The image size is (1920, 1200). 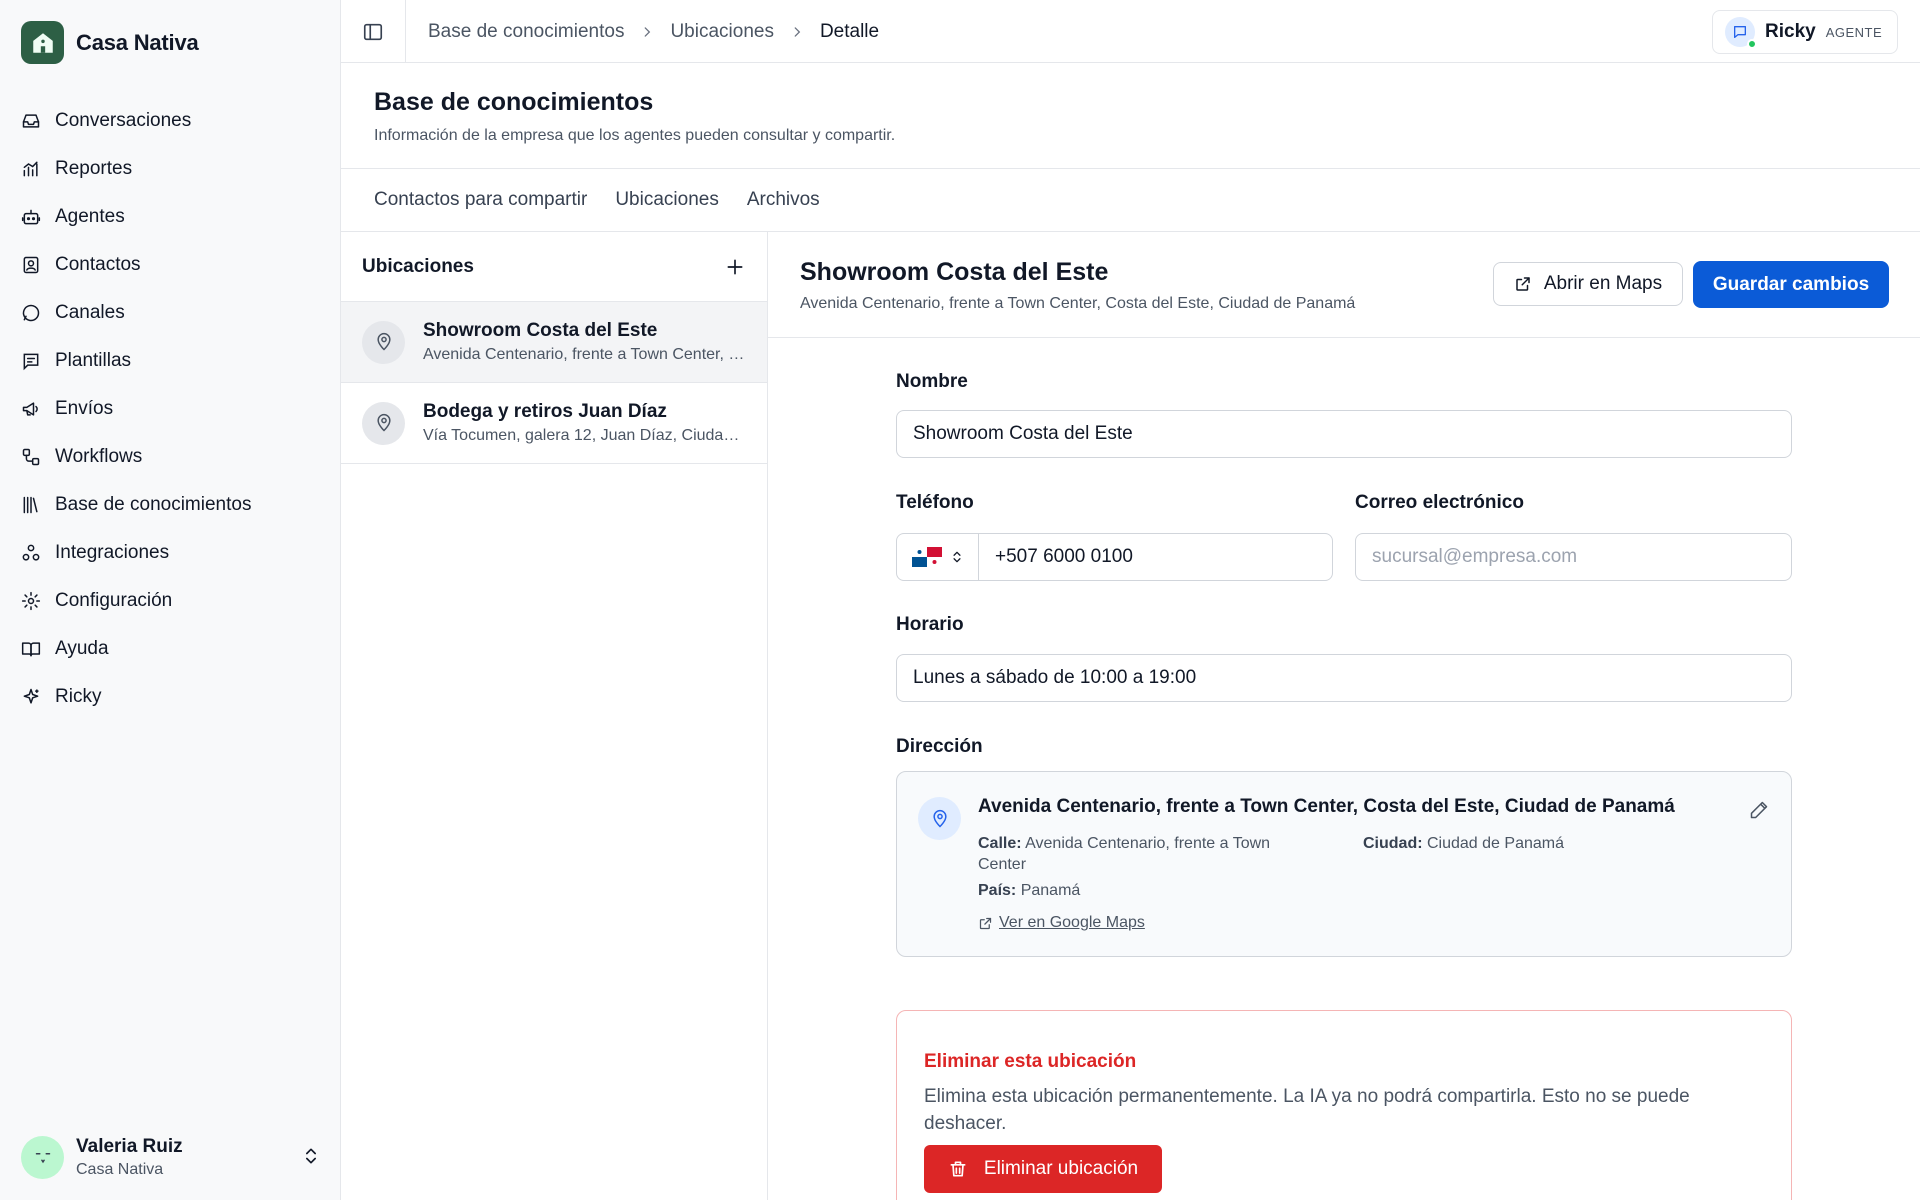 I want to click on google-maps-link-label: Ver en Google Maps, so click(x=1072, y=923).